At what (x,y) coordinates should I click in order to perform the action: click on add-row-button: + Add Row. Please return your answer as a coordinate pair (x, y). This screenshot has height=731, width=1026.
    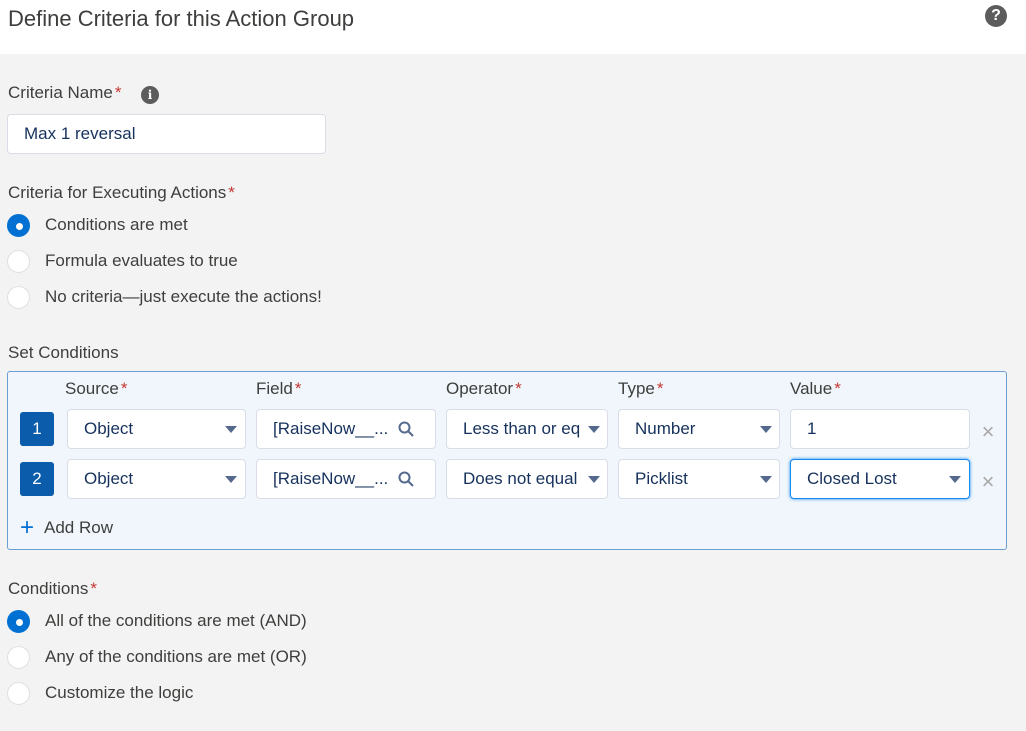
    Looking at the image, I should click on (66, 527).